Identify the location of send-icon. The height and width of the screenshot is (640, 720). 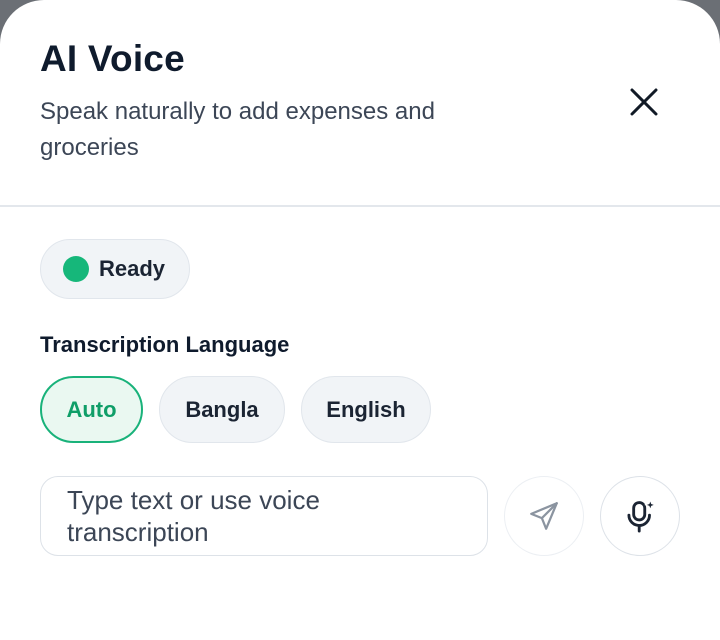
(544, 516).